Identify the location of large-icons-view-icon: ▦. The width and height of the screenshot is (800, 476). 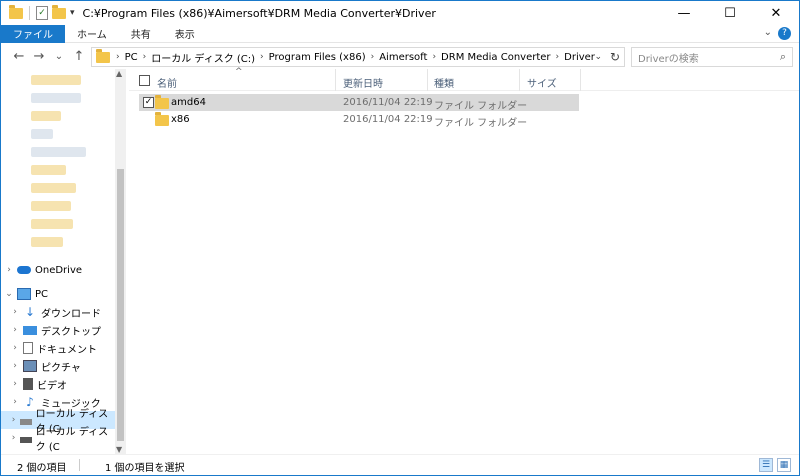
(784, 465).